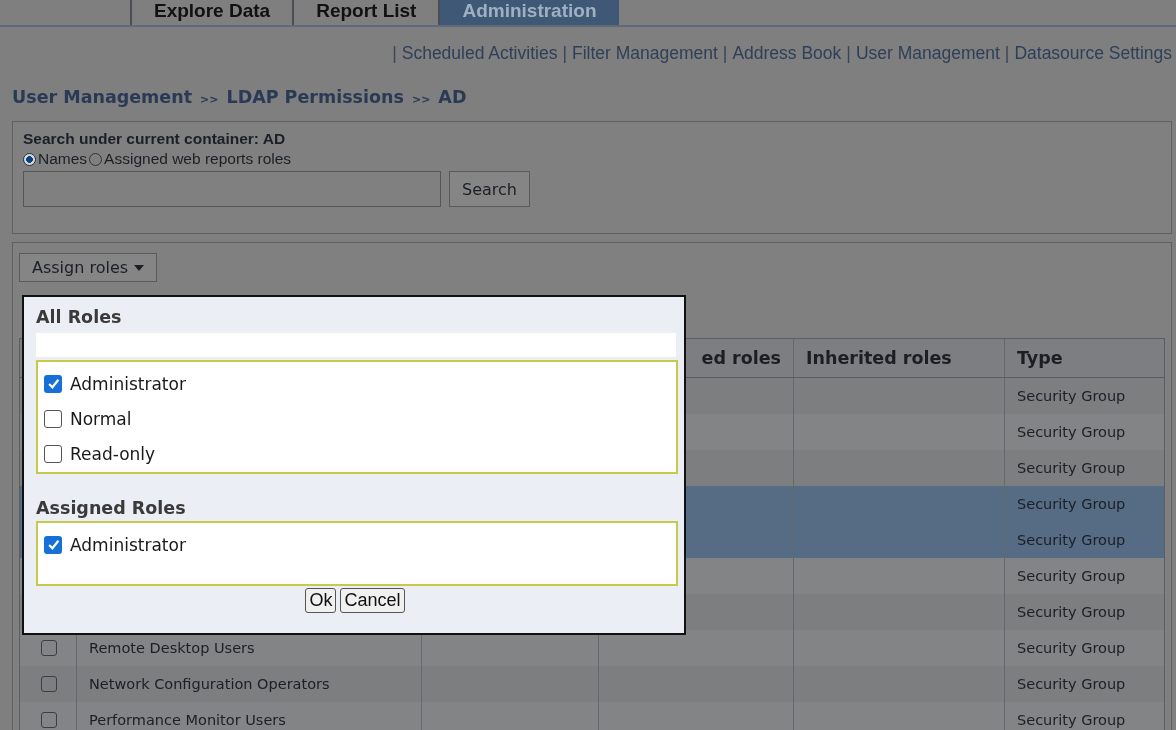 This screenshot has width=1176, height=730. Describe the element at coordinates (155, 139) in the screenshot. I see `search-title: Search under current container: AD` at that location.